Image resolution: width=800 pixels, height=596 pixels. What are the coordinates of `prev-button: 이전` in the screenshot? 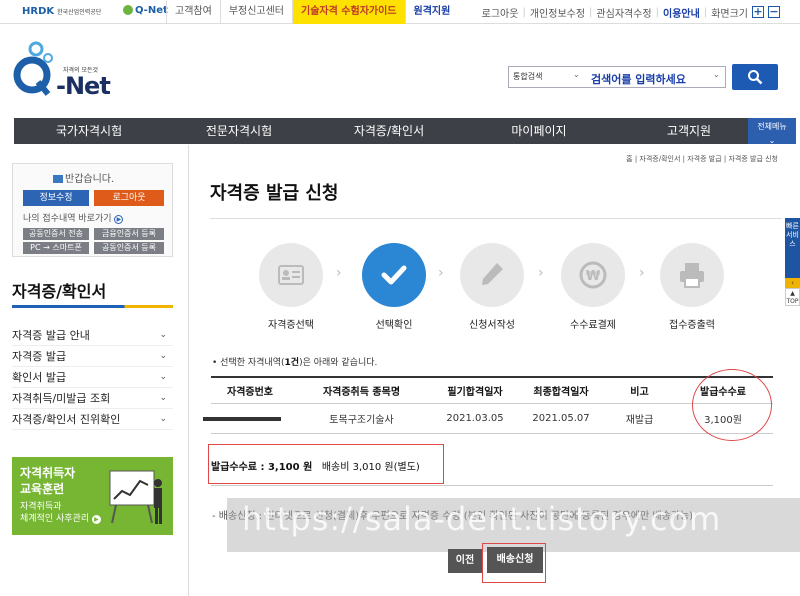 It's located at (465, 561).